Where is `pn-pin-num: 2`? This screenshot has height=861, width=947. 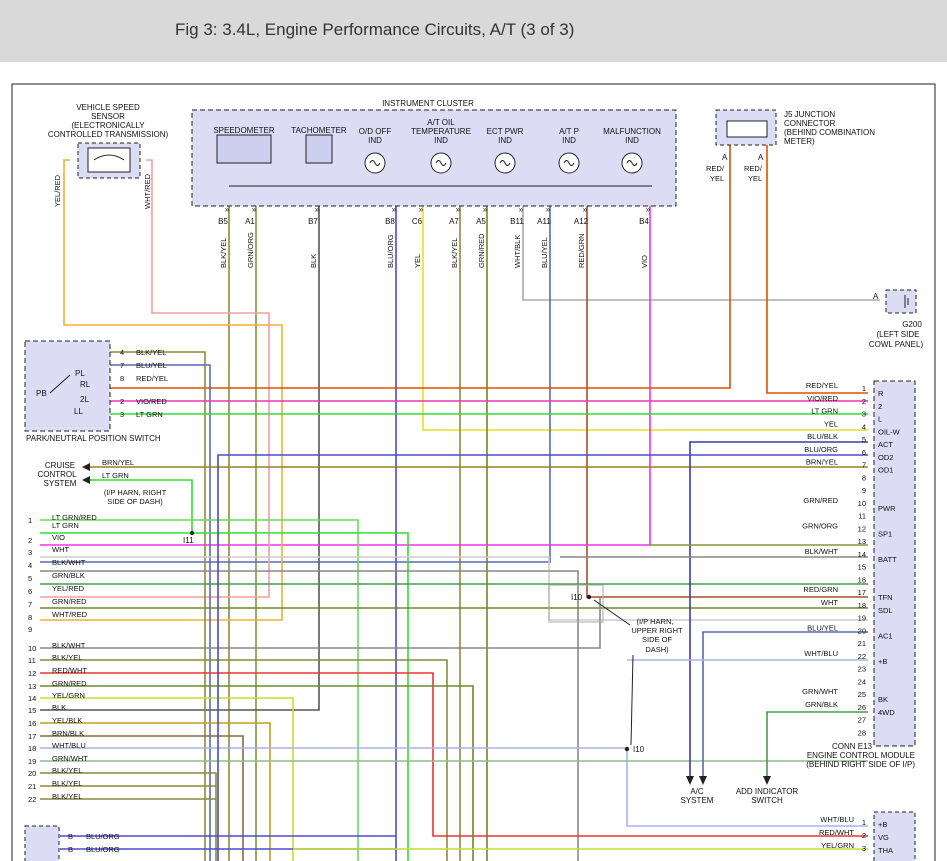
pn-pin-num: 2 is located at coordinates (122, 401).